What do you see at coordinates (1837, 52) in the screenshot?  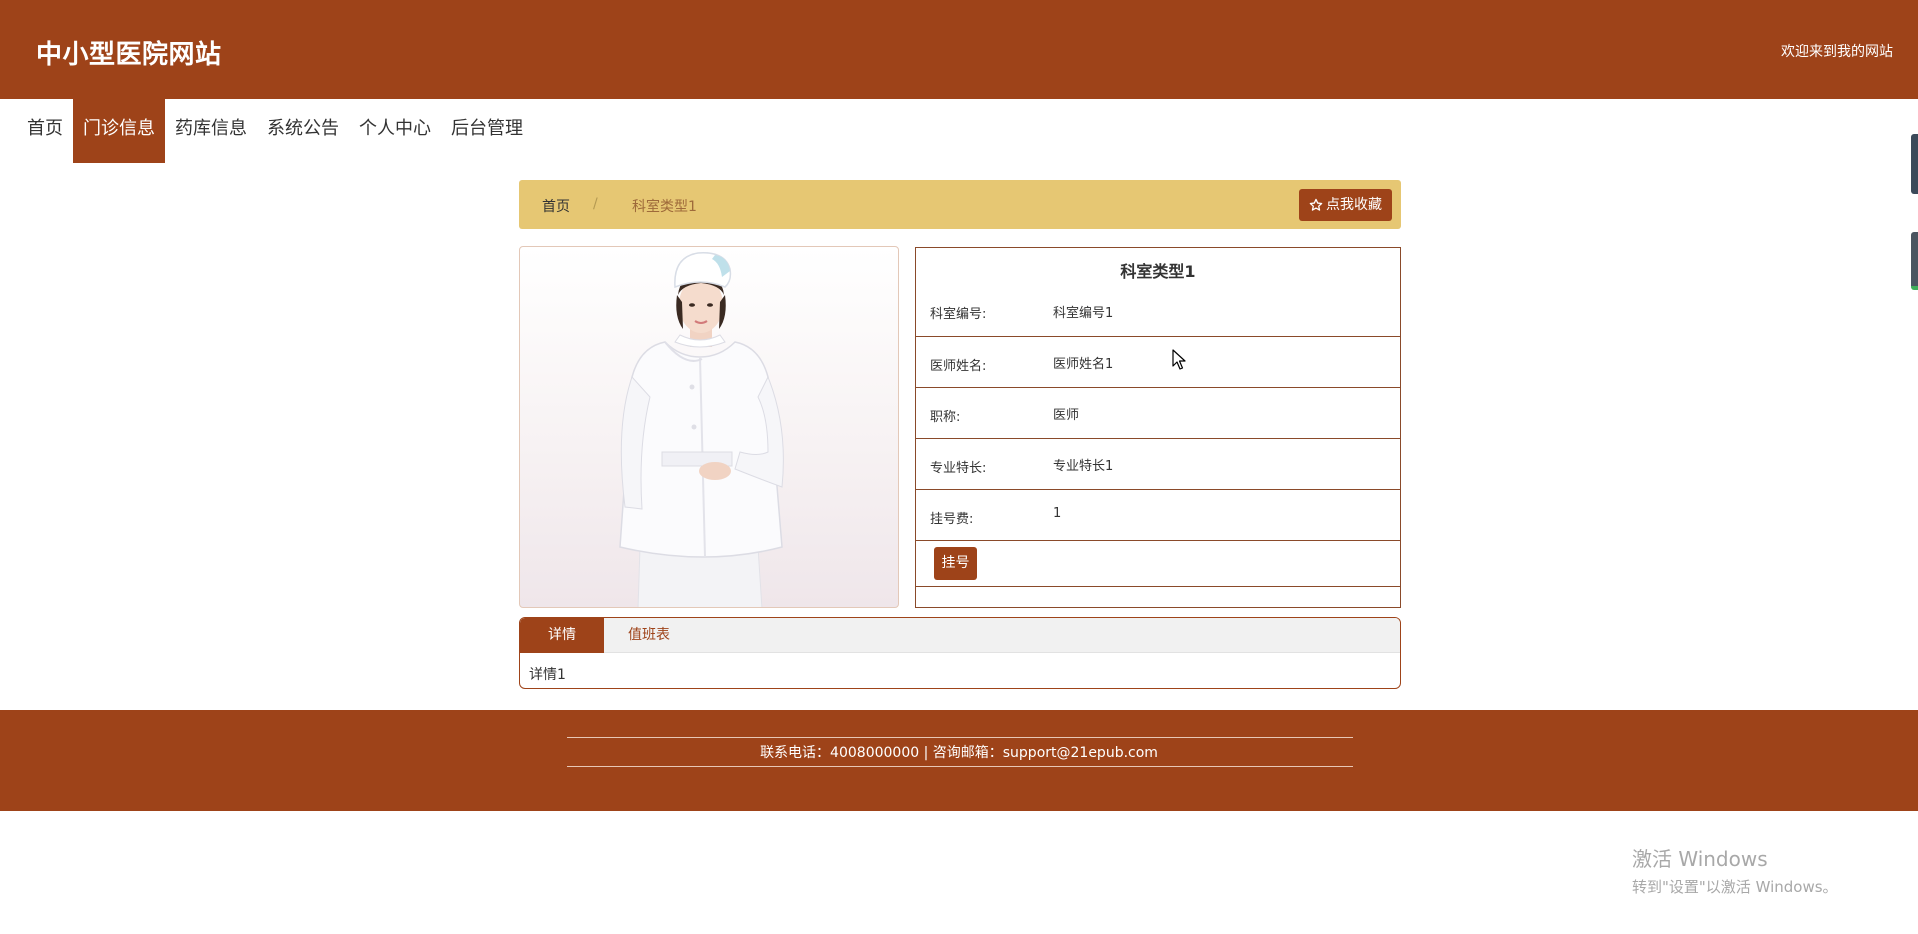 I see `welcome-text: 欢迎来到我的网站` at bounding box center [1837, 52].